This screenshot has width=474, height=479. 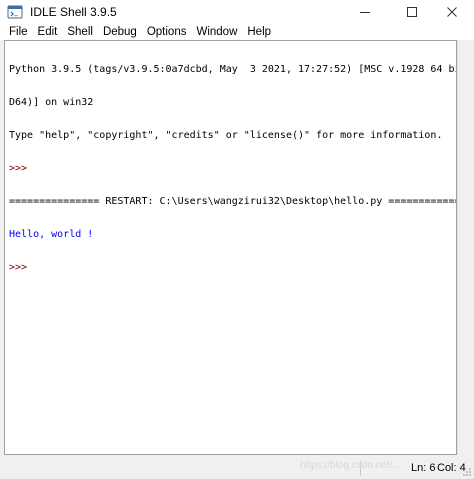 What do you see at coordinates (467, 472) in the screenshot?
I see `resize-grip-icon` at bounding box center [467, 472].